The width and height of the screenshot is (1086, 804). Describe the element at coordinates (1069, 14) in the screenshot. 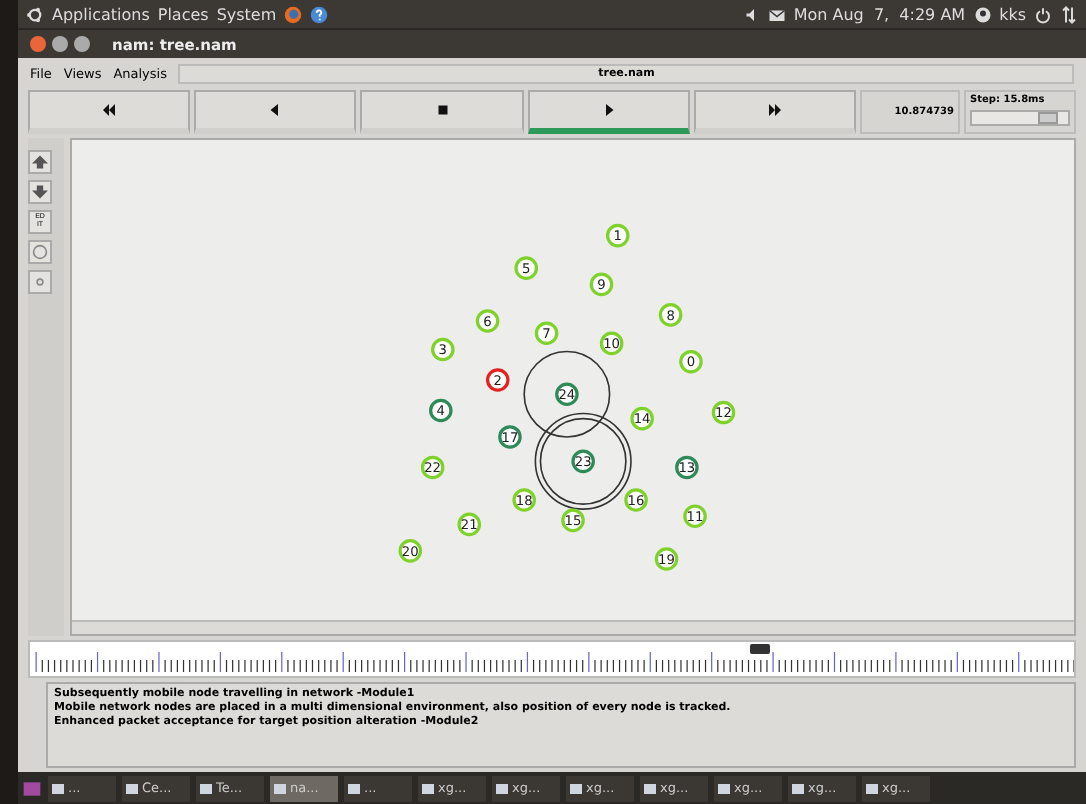

I see `network-icon` at that location.